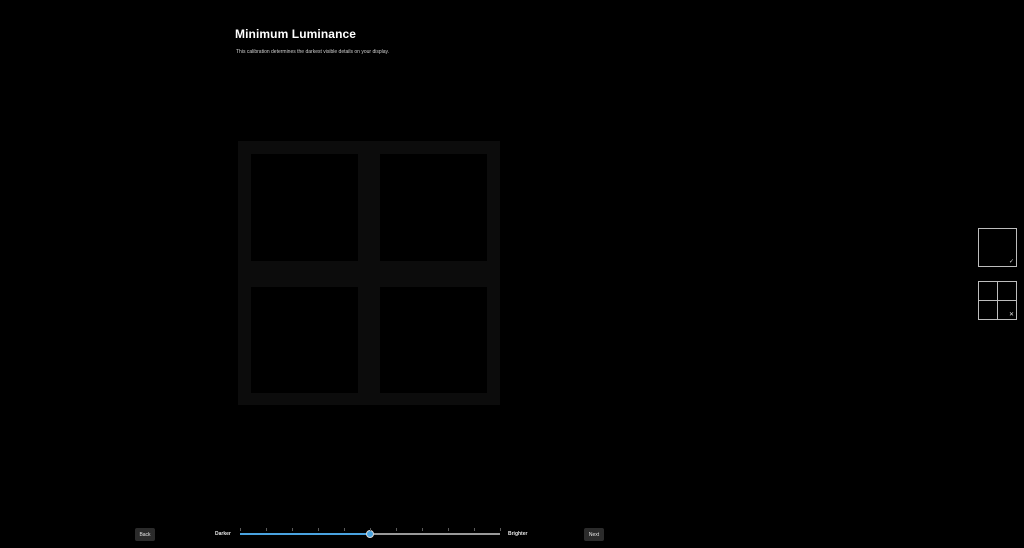 The height and width of the screenshot is (548, 1024). I want to click on slider-thumb, so click(370, 534).